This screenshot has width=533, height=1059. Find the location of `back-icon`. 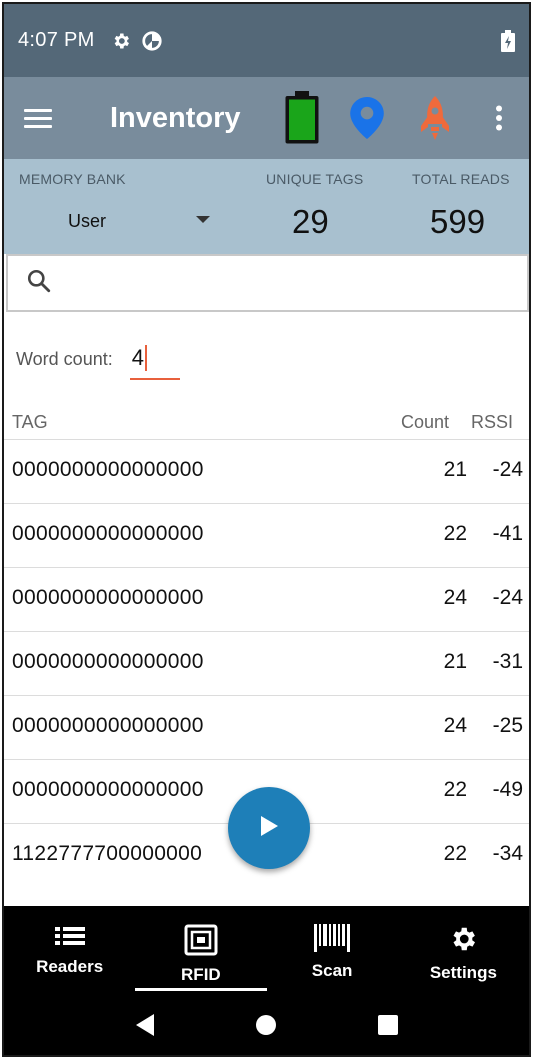

back-icon is located at coordinates (145, 1025).